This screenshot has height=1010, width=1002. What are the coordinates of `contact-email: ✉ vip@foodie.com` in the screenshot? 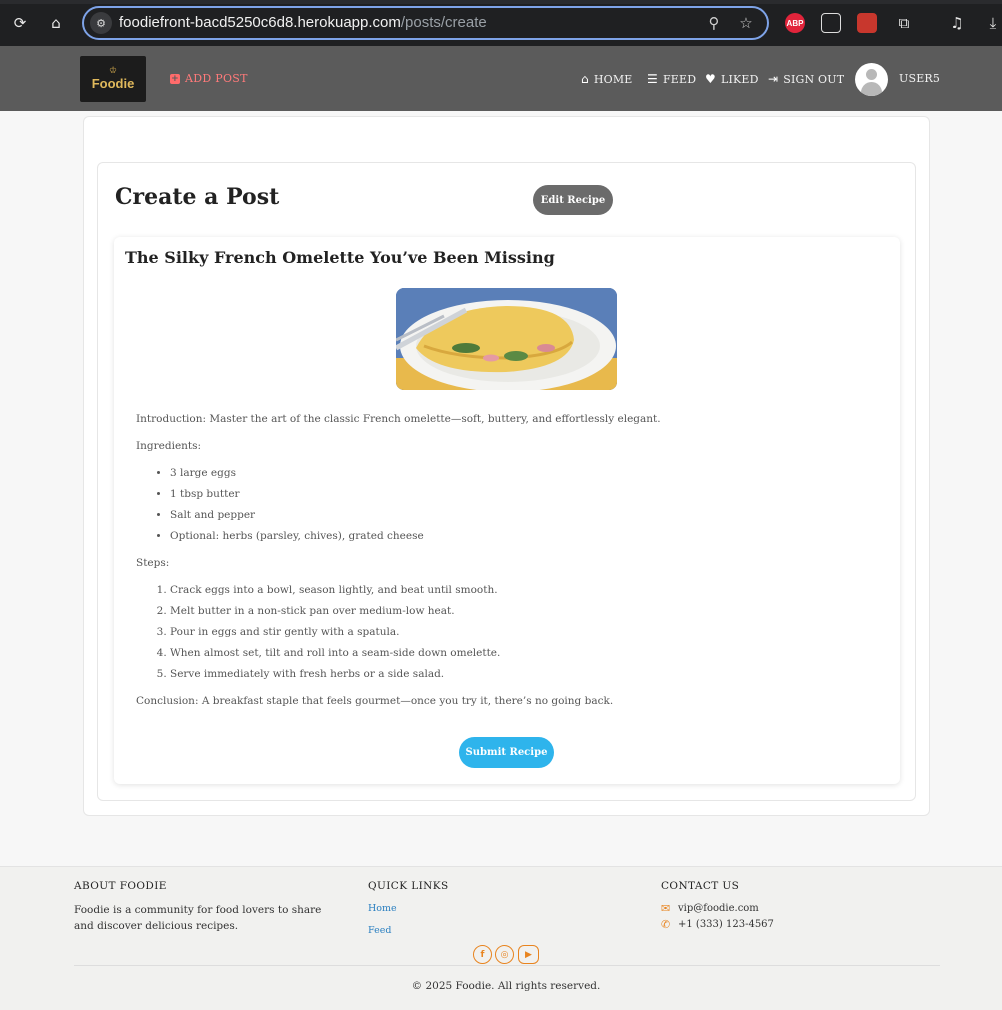 It's located at (710, 908).